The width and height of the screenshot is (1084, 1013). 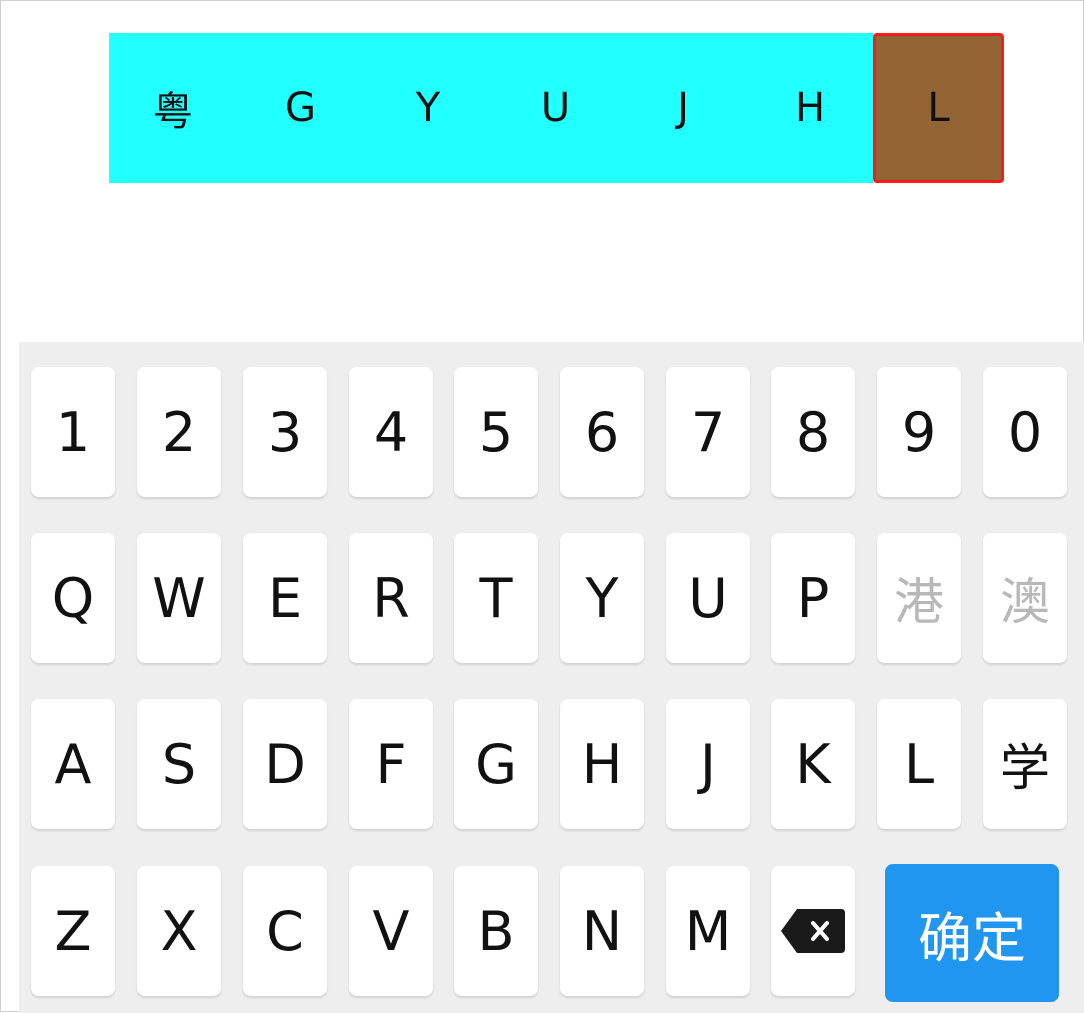 What do you see at coordinates (285, 931) in the screenshot?
I see `key-c: C` at bounding box center [285, 931].